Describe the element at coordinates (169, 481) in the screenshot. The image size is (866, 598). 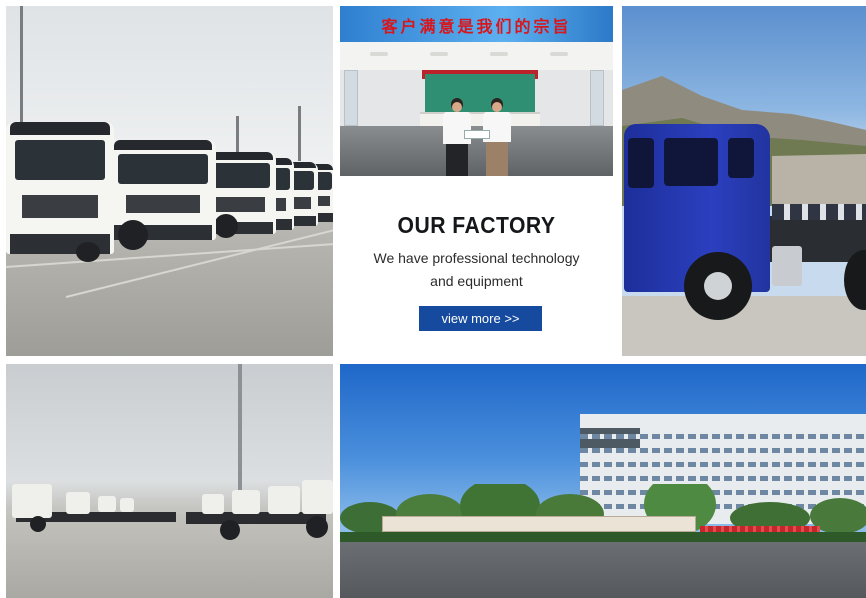
I see `photo-truck-yard` at that location.